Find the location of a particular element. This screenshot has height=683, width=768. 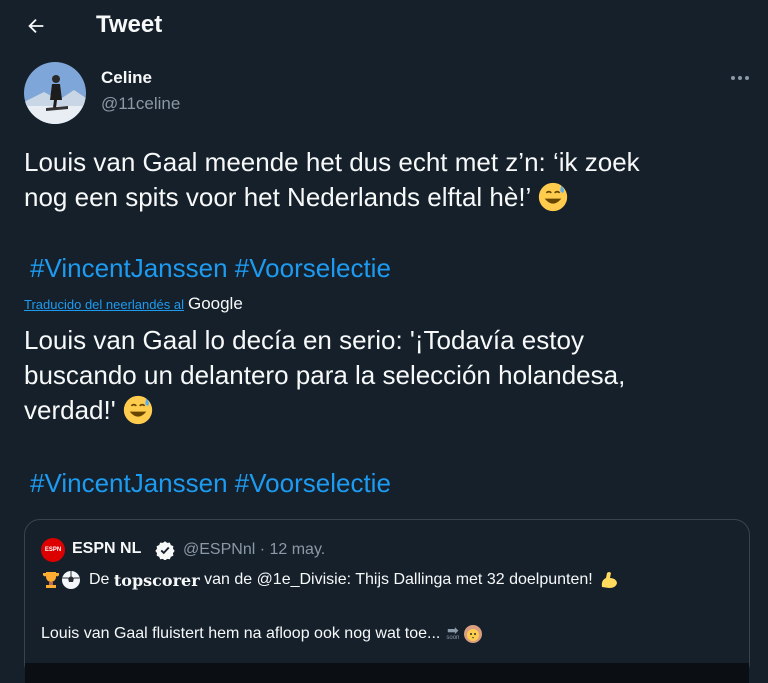

trophy-icon is located at coordinates (51, 580).